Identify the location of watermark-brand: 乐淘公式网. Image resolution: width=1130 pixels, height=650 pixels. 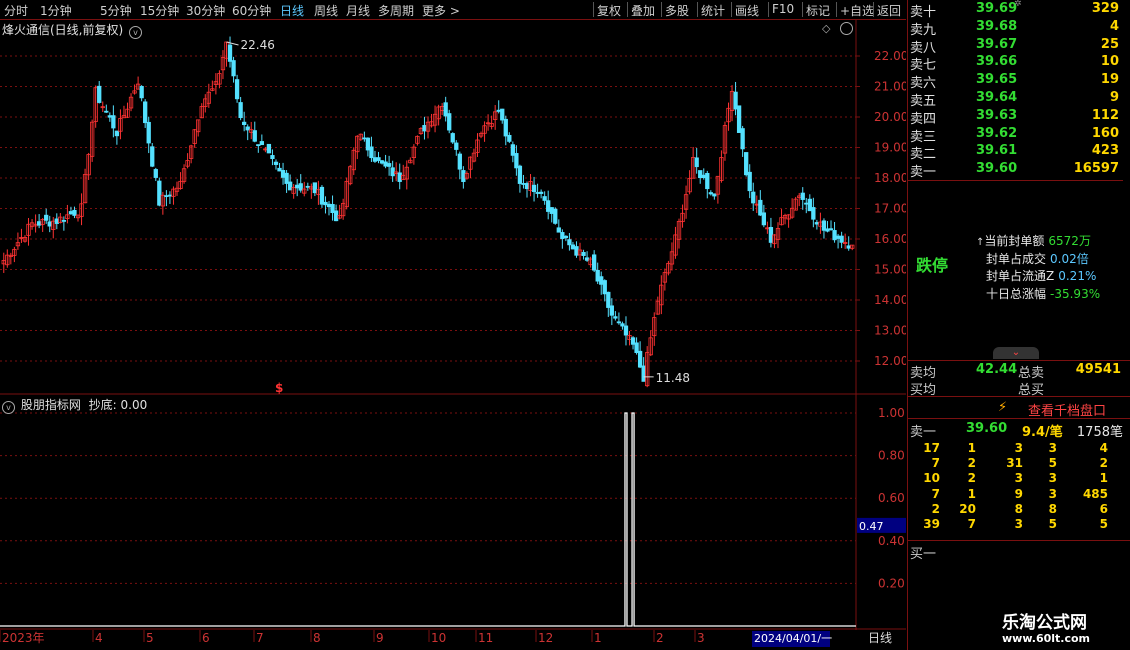
(1044, 623).